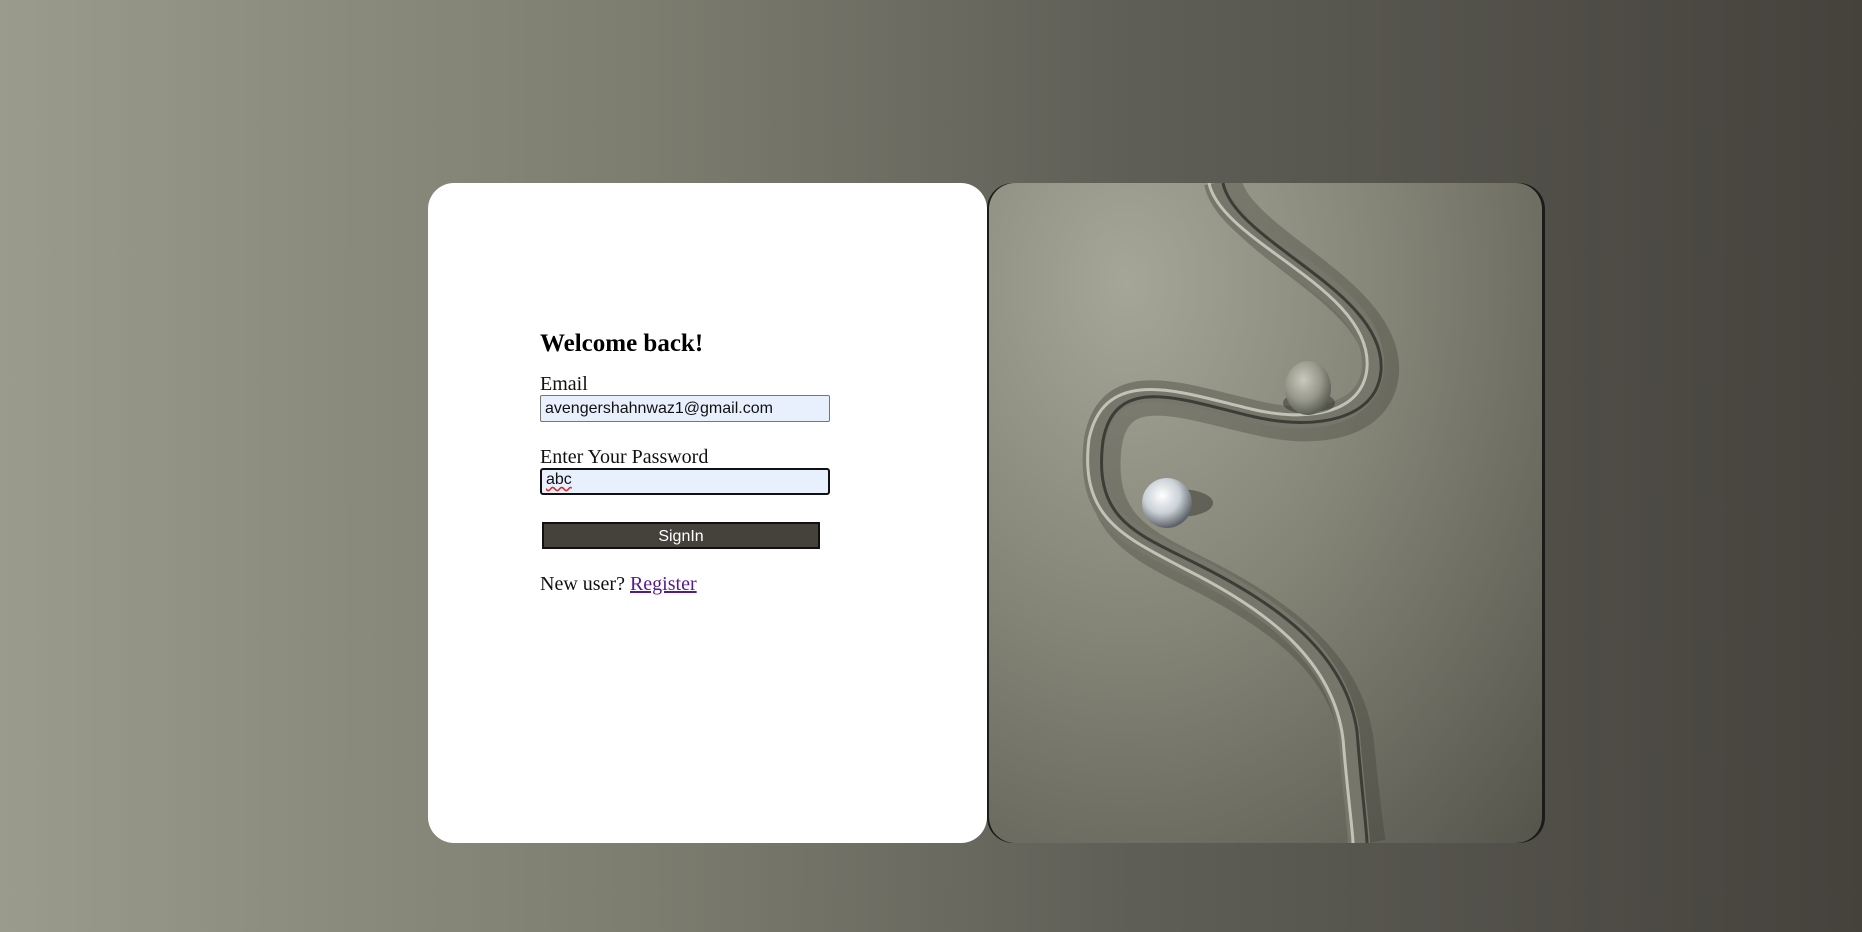 This screenshot has width=1862, height=932. Describe the element at coordinates (1167, 503) in the screenshot. I see `white-sphere` at that location.